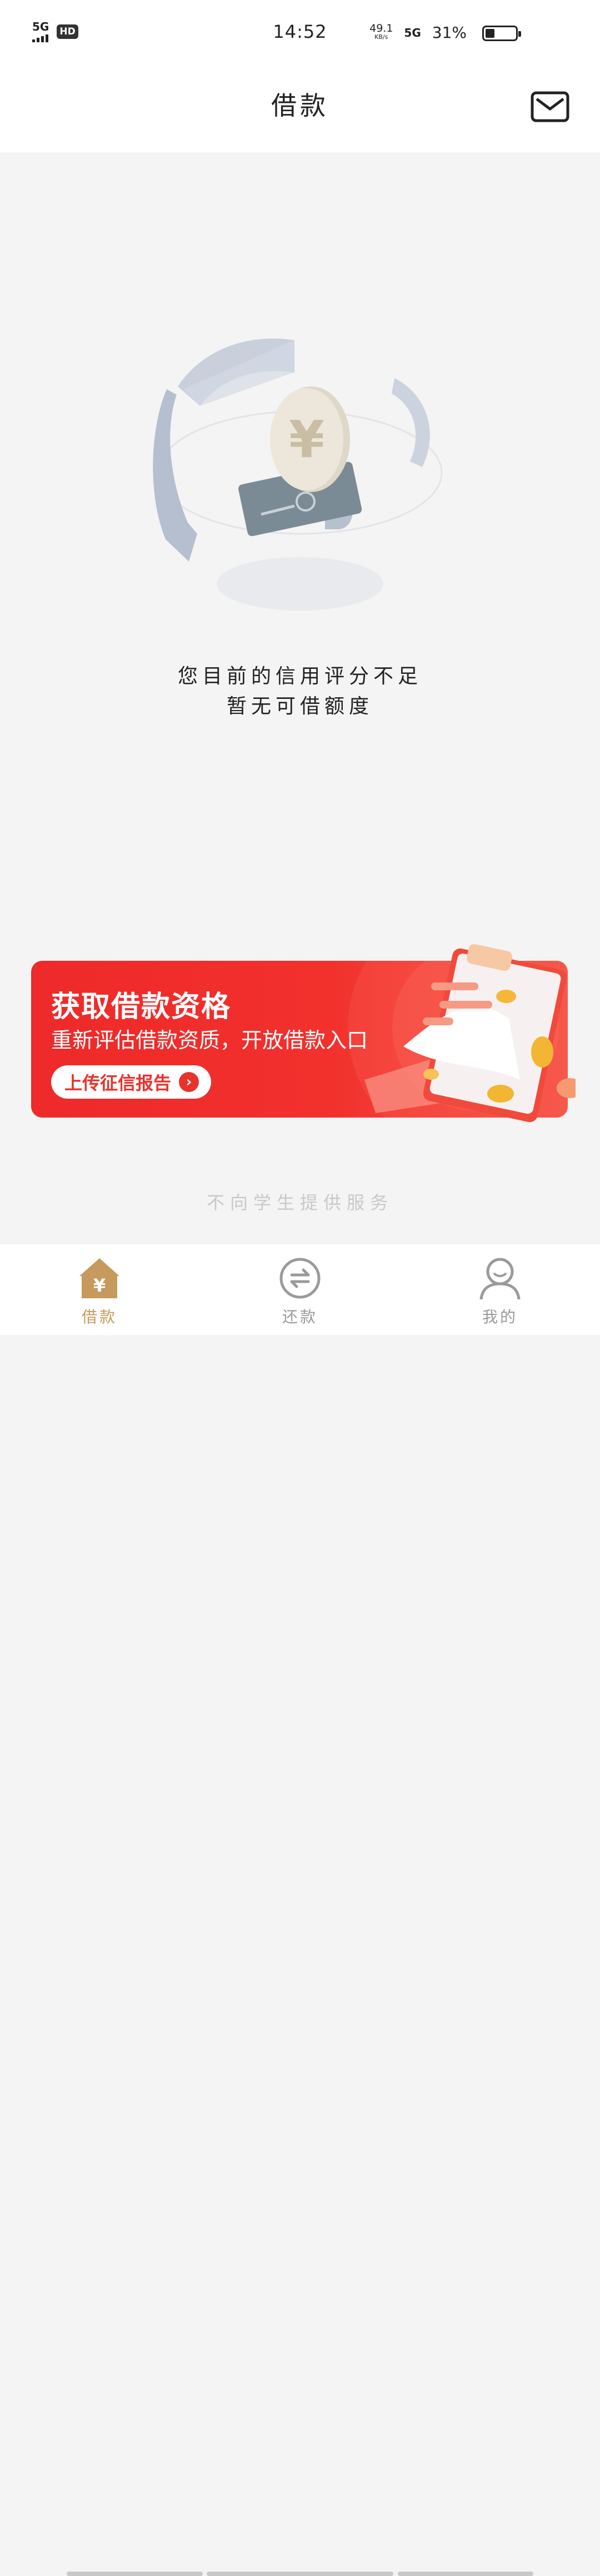 The height and width of the screenshot is (2576, 600). Describe the element at coordinates (189, 1082) in the screenshot. I see `chevron-right-icon: ›` at that location.